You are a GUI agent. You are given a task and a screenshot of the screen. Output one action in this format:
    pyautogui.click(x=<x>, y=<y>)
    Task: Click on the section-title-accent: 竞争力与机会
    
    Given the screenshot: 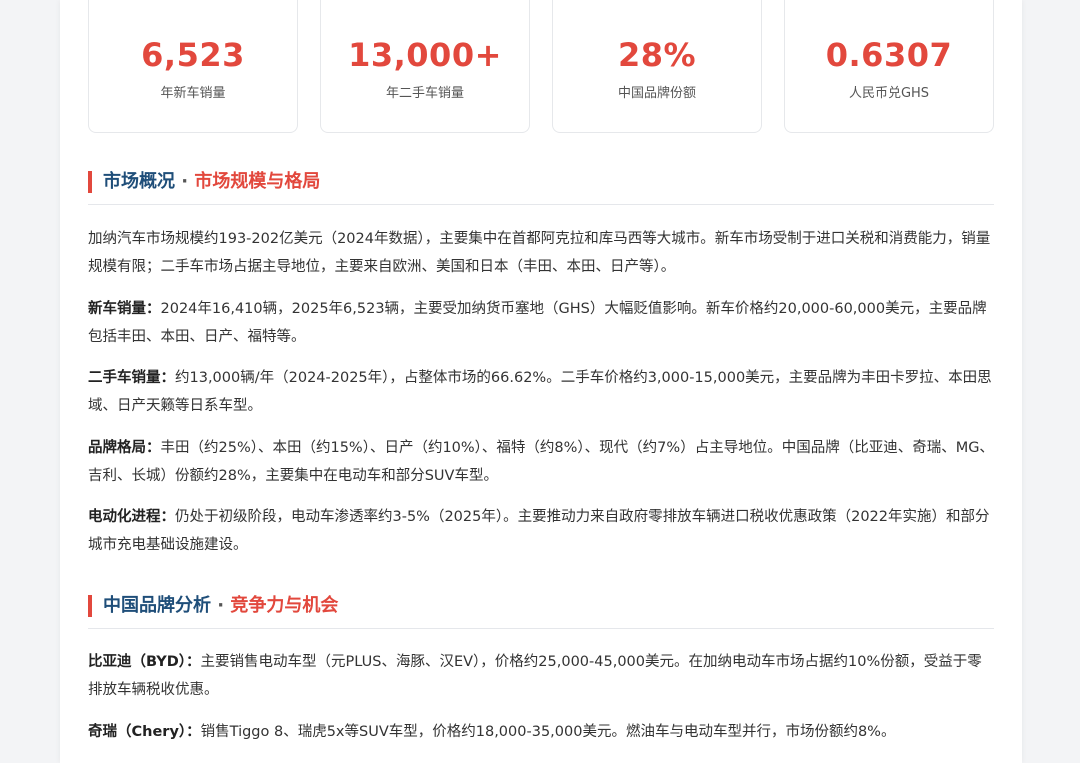 What is the action you would take?
    pyautogui.click(x=284, y=605)
    